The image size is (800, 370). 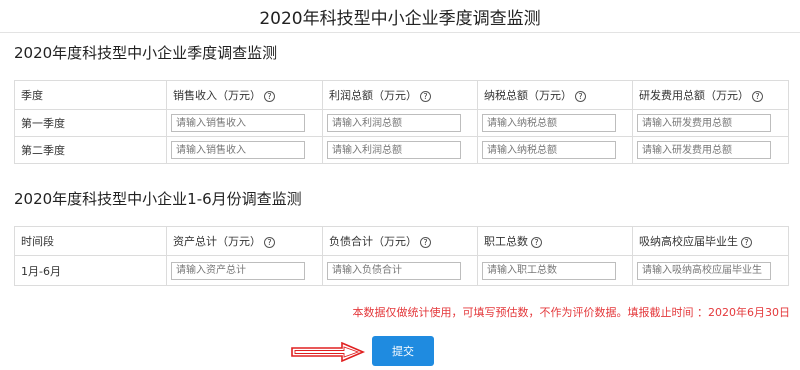 What do you see at coordinates (158, 199) in the screenshot?
I see `section2-title: 2020年度科技型中小企业1-6月份调查监测` at bounding box center [158, 199].